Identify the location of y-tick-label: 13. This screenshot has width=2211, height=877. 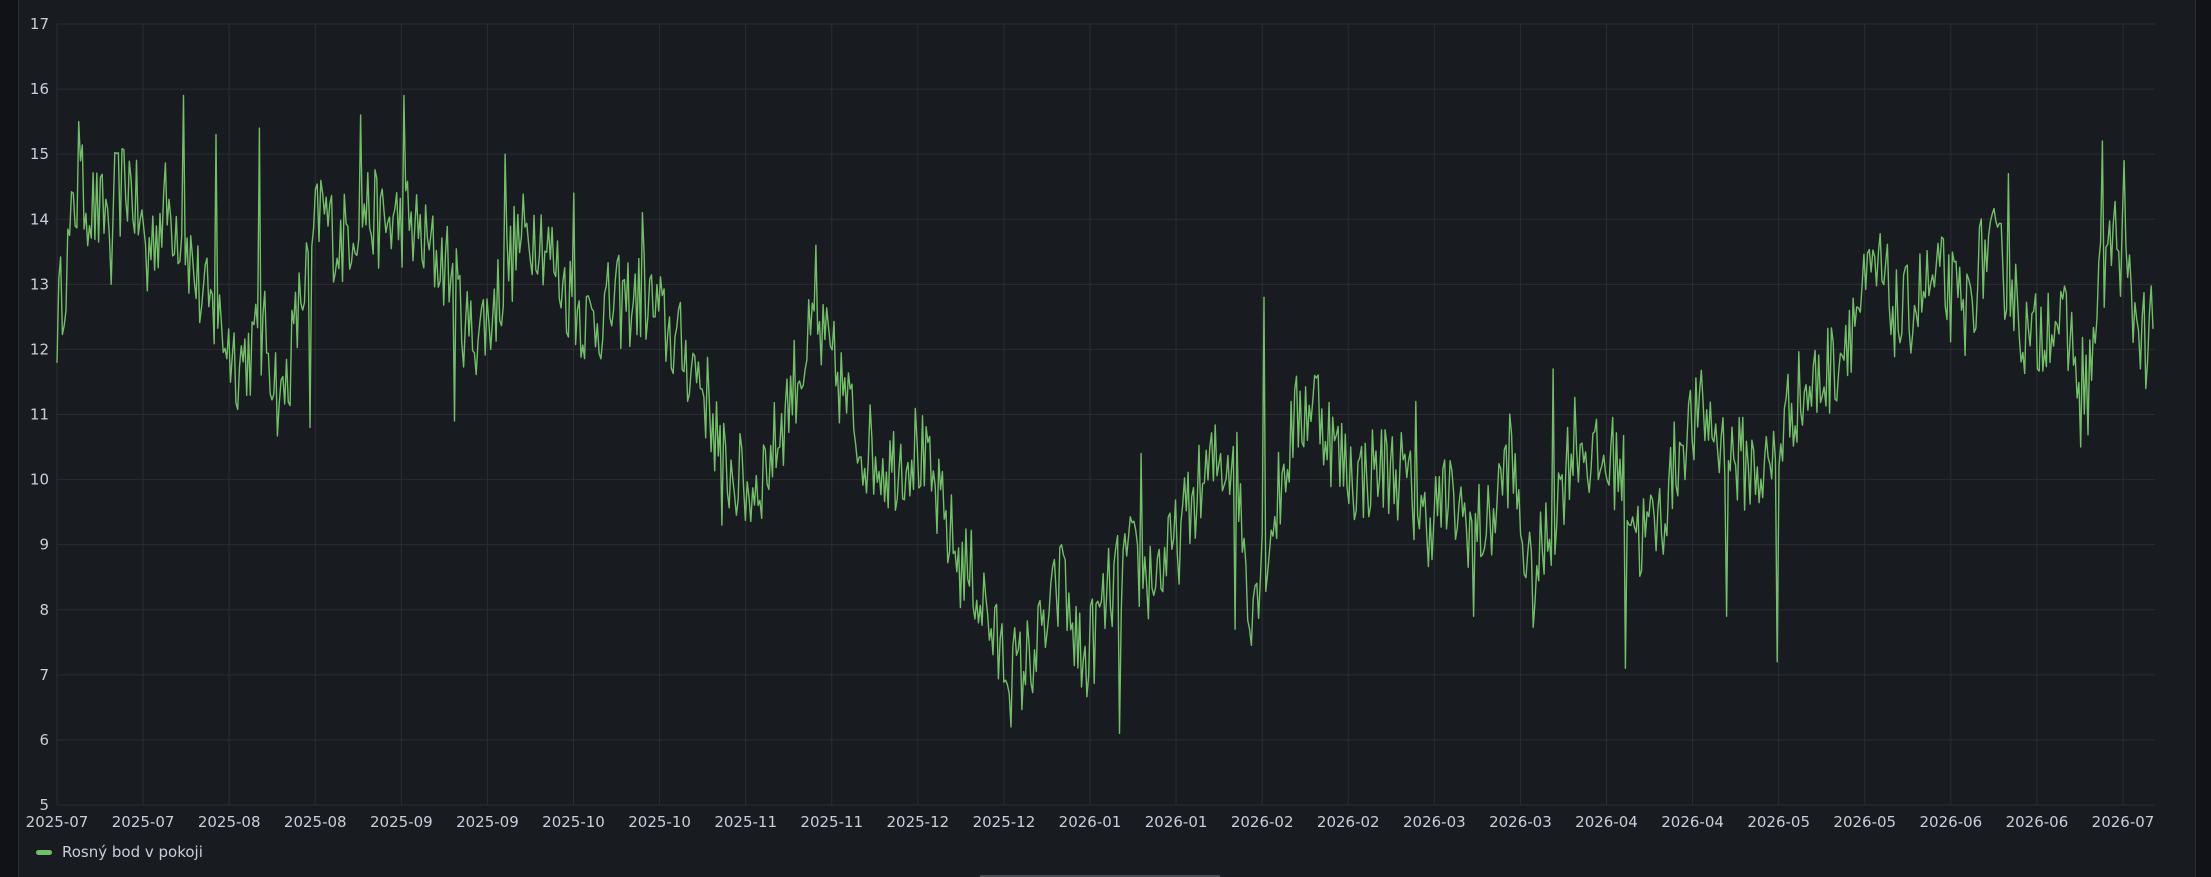
(39, 284).